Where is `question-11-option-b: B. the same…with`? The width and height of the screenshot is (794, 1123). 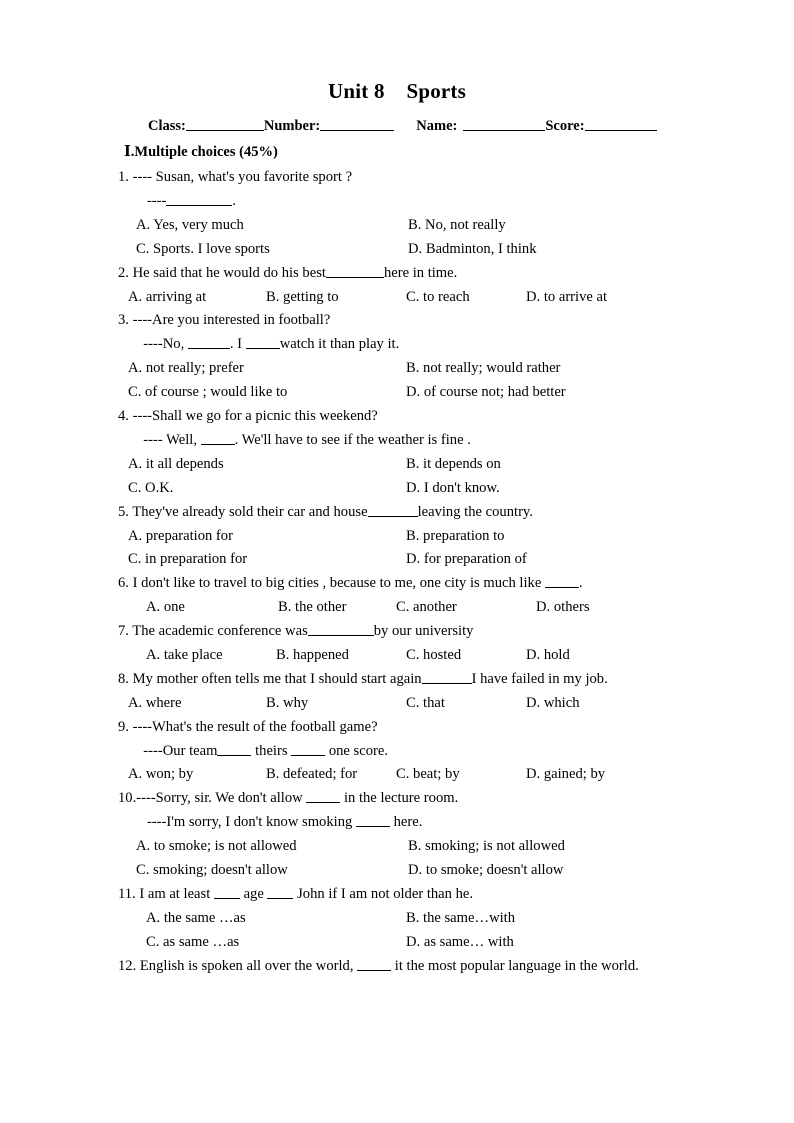
question-11-option-b: B. the same…with is located at coordinates (460, 919).